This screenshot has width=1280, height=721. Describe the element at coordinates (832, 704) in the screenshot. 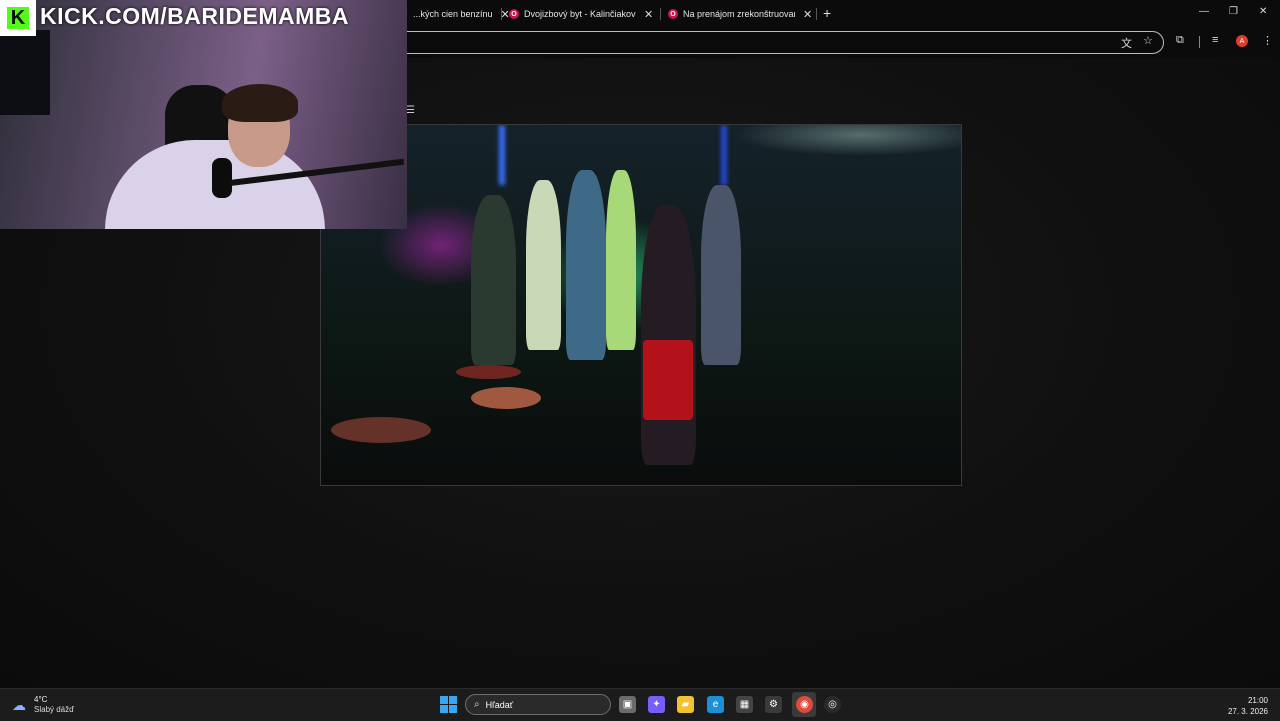

I see `obs-icon: ◎` at that location.